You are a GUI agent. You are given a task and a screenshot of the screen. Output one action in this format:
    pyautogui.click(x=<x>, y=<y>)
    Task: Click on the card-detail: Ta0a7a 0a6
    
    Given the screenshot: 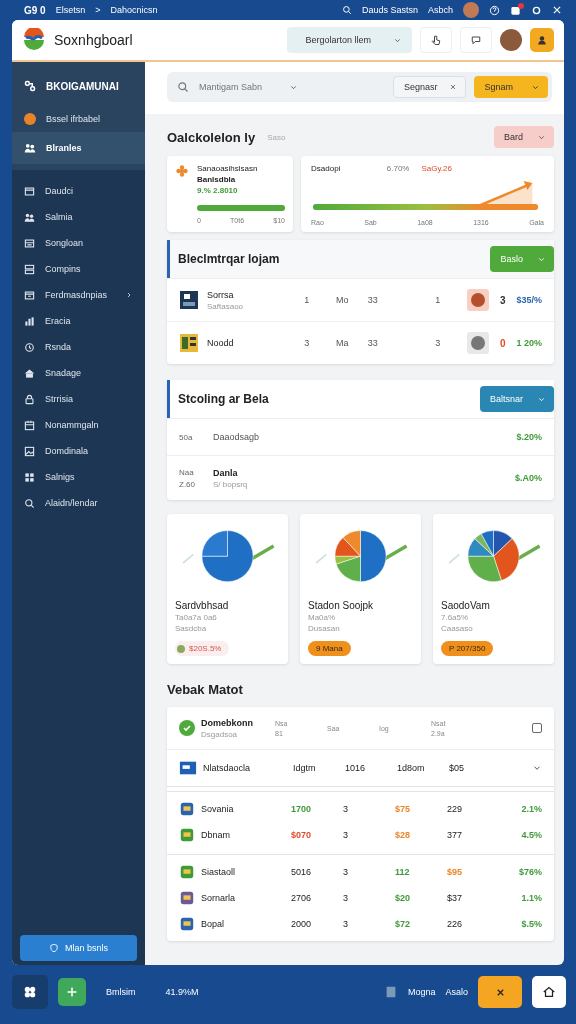 What is the action you would take?
    pyautogui.click(x=196, y=617)
    